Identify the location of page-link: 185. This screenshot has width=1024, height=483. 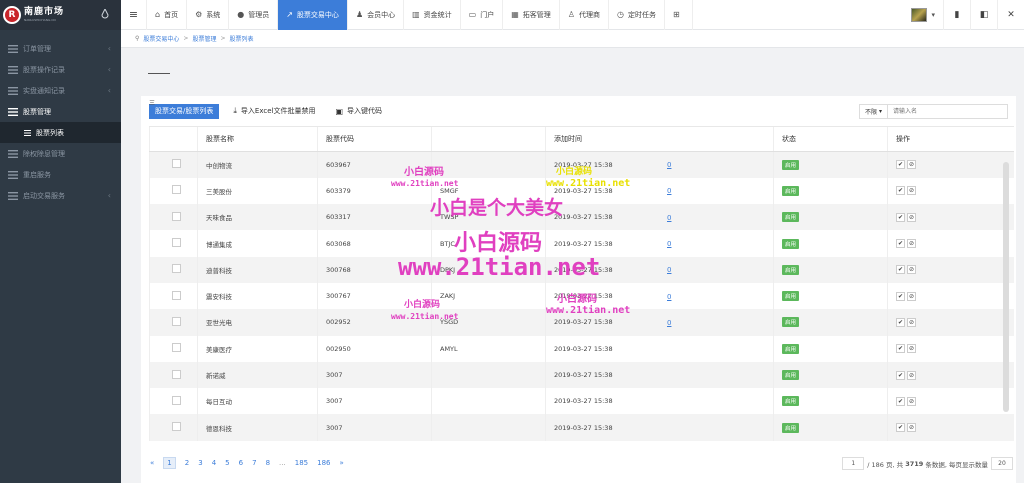
(301, 463).